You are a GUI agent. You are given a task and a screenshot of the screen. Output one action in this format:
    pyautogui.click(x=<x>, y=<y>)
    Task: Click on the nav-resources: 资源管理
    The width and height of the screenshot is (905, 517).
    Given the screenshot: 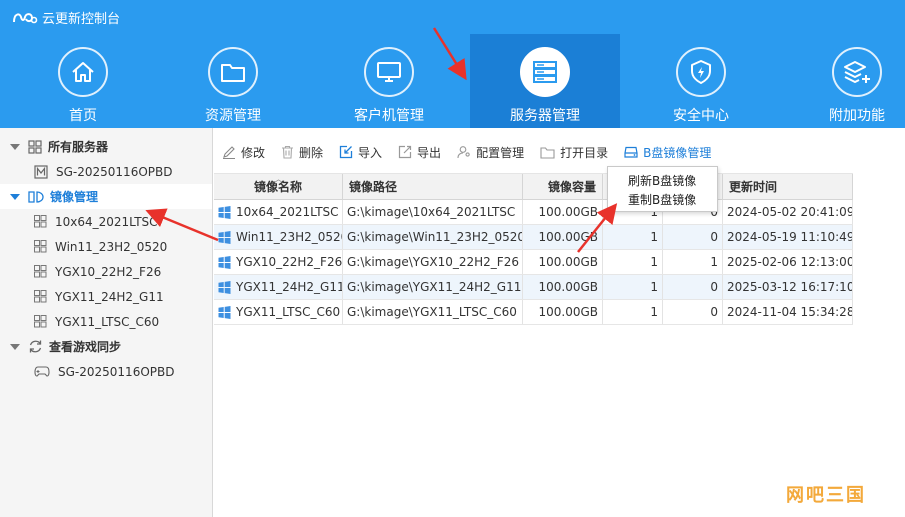 What is the action you would take?
    pyautogui.click(x=233, y=81)
    